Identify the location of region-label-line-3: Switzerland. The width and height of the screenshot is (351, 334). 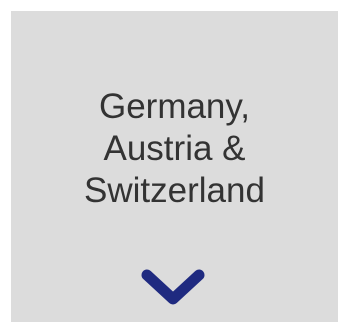
(174, 190).